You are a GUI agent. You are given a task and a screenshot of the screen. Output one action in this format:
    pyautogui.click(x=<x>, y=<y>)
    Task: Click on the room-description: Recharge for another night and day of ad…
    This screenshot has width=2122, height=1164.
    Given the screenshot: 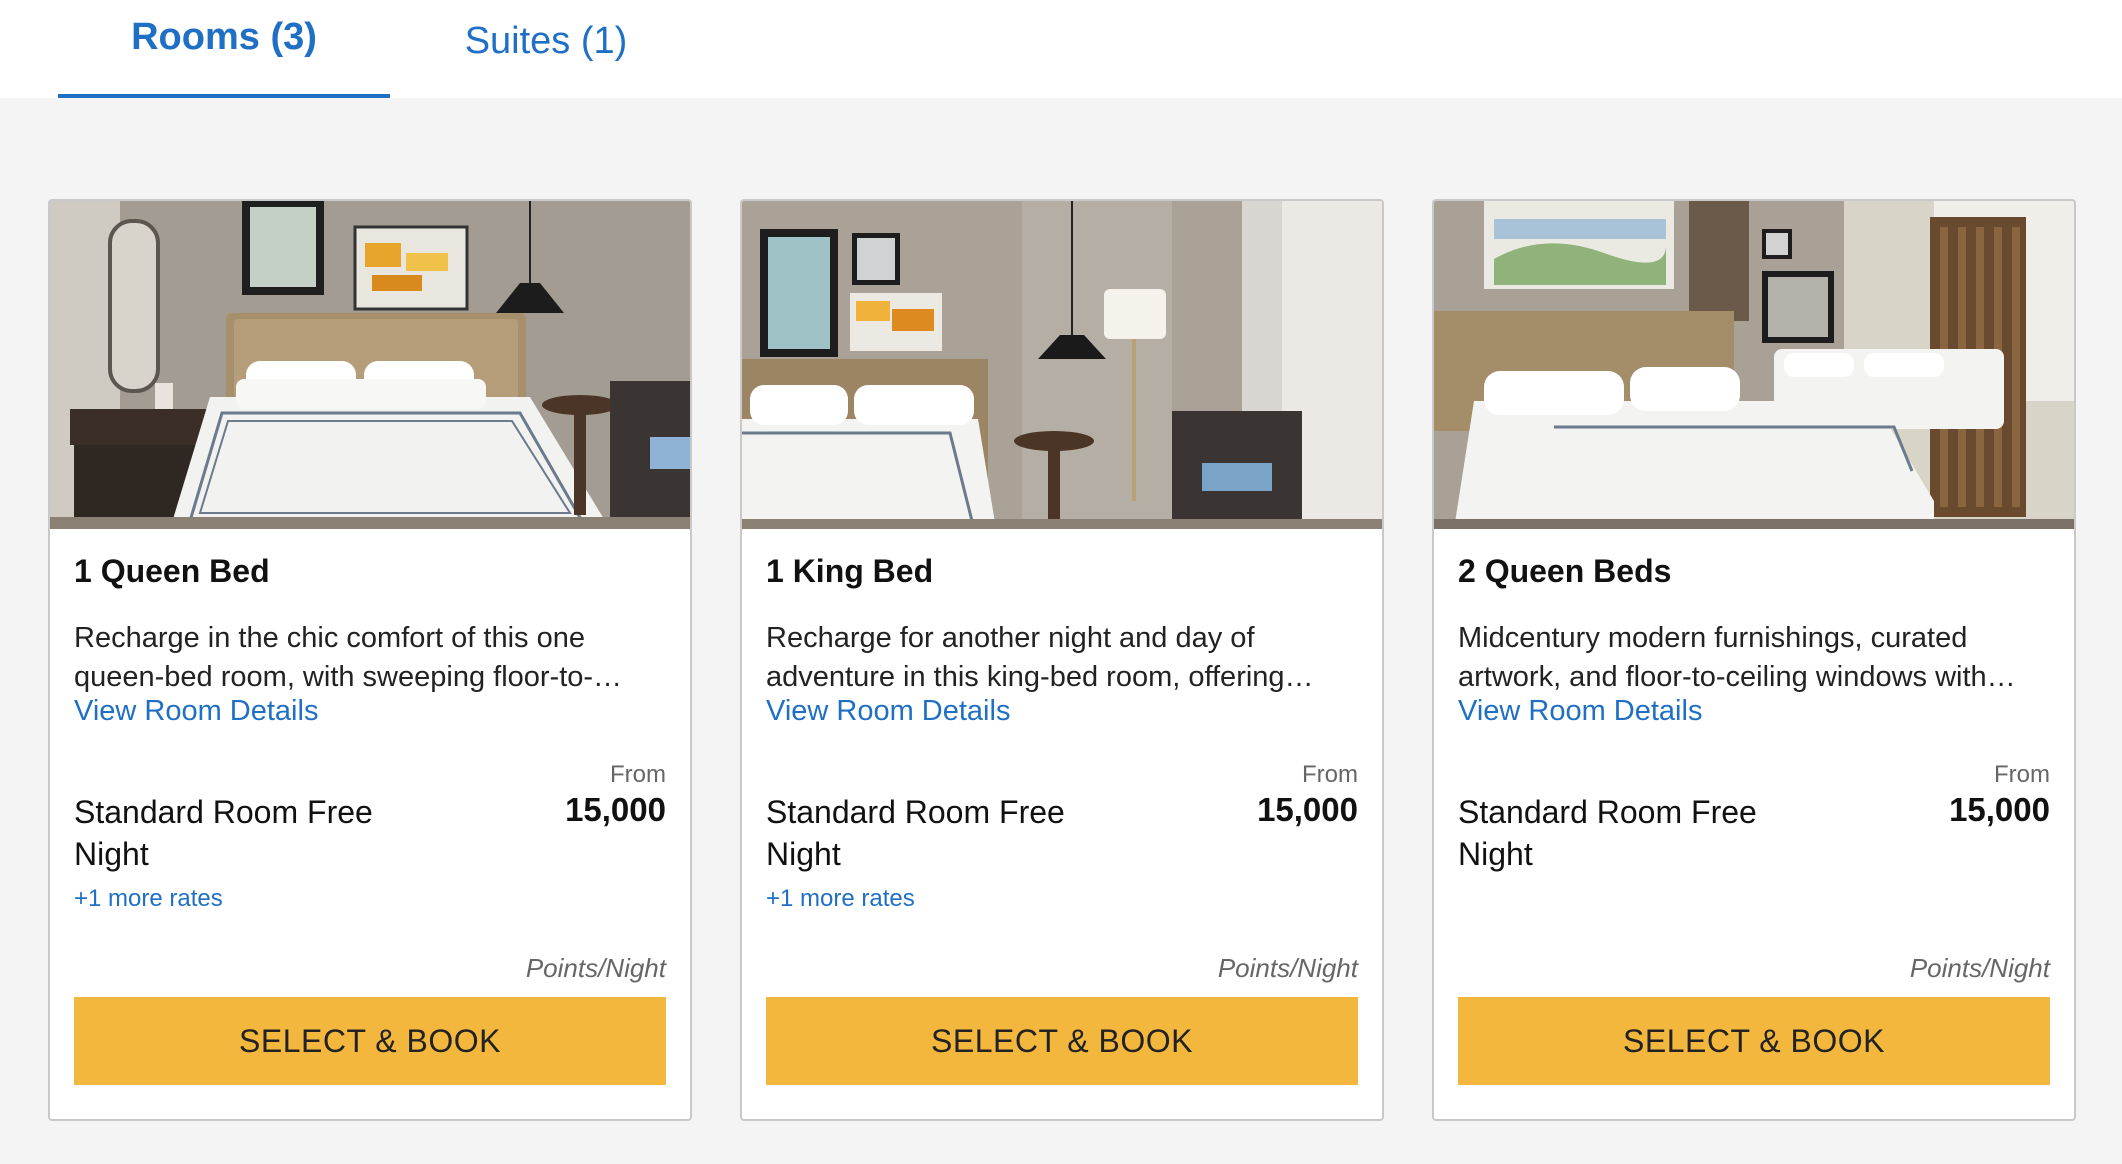 What is the action you would take?
    pyautogui.click(x=1040, y=657)
    